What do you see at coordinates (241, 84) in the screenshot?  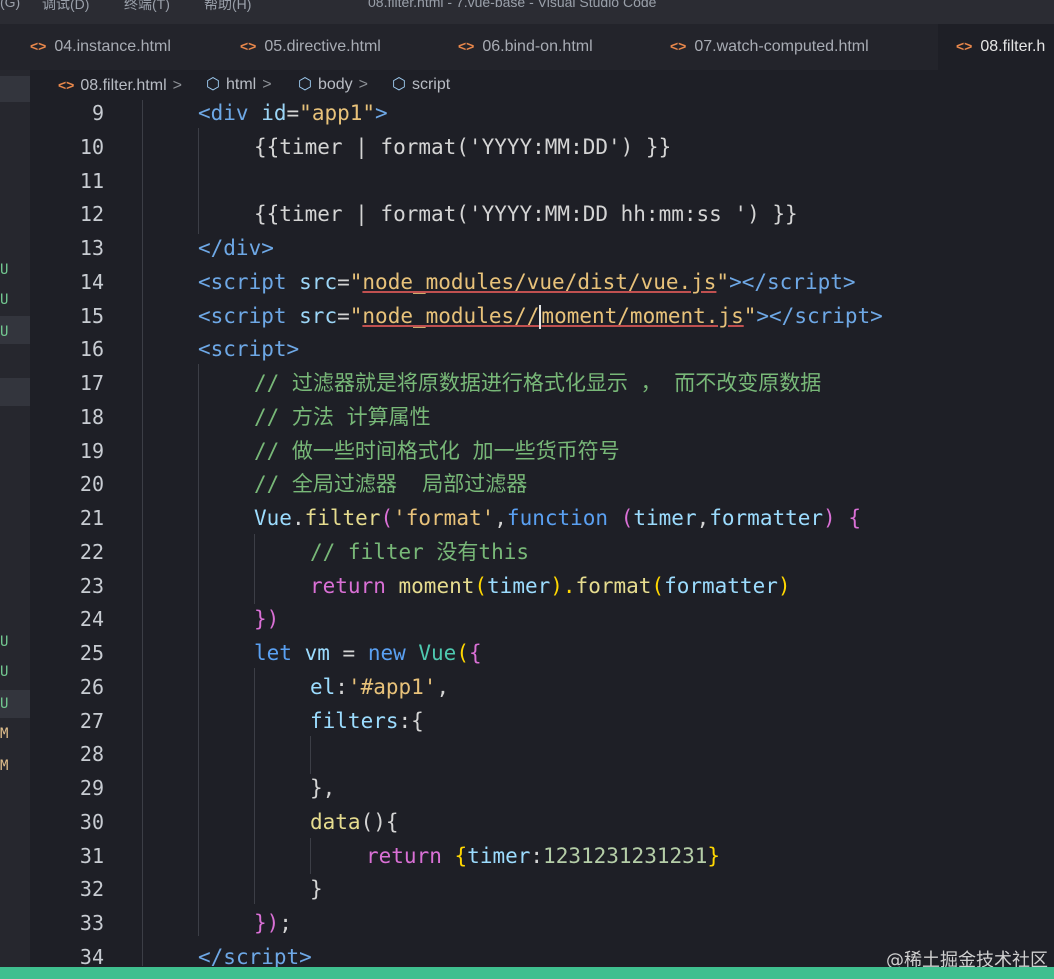 I see `breadcrumb-label: html` at bounding box center [241, 84].